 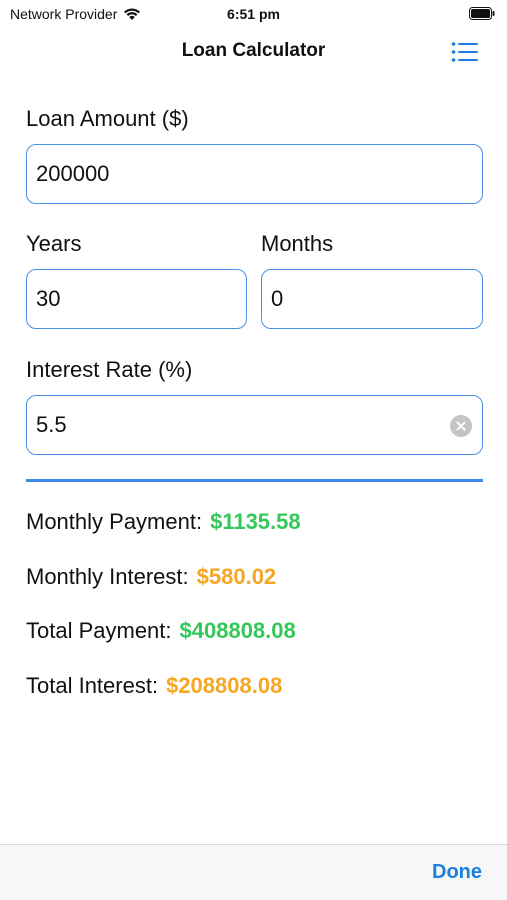 I want to click on status-time: 6:51 pm, so click(x=253, y=14).